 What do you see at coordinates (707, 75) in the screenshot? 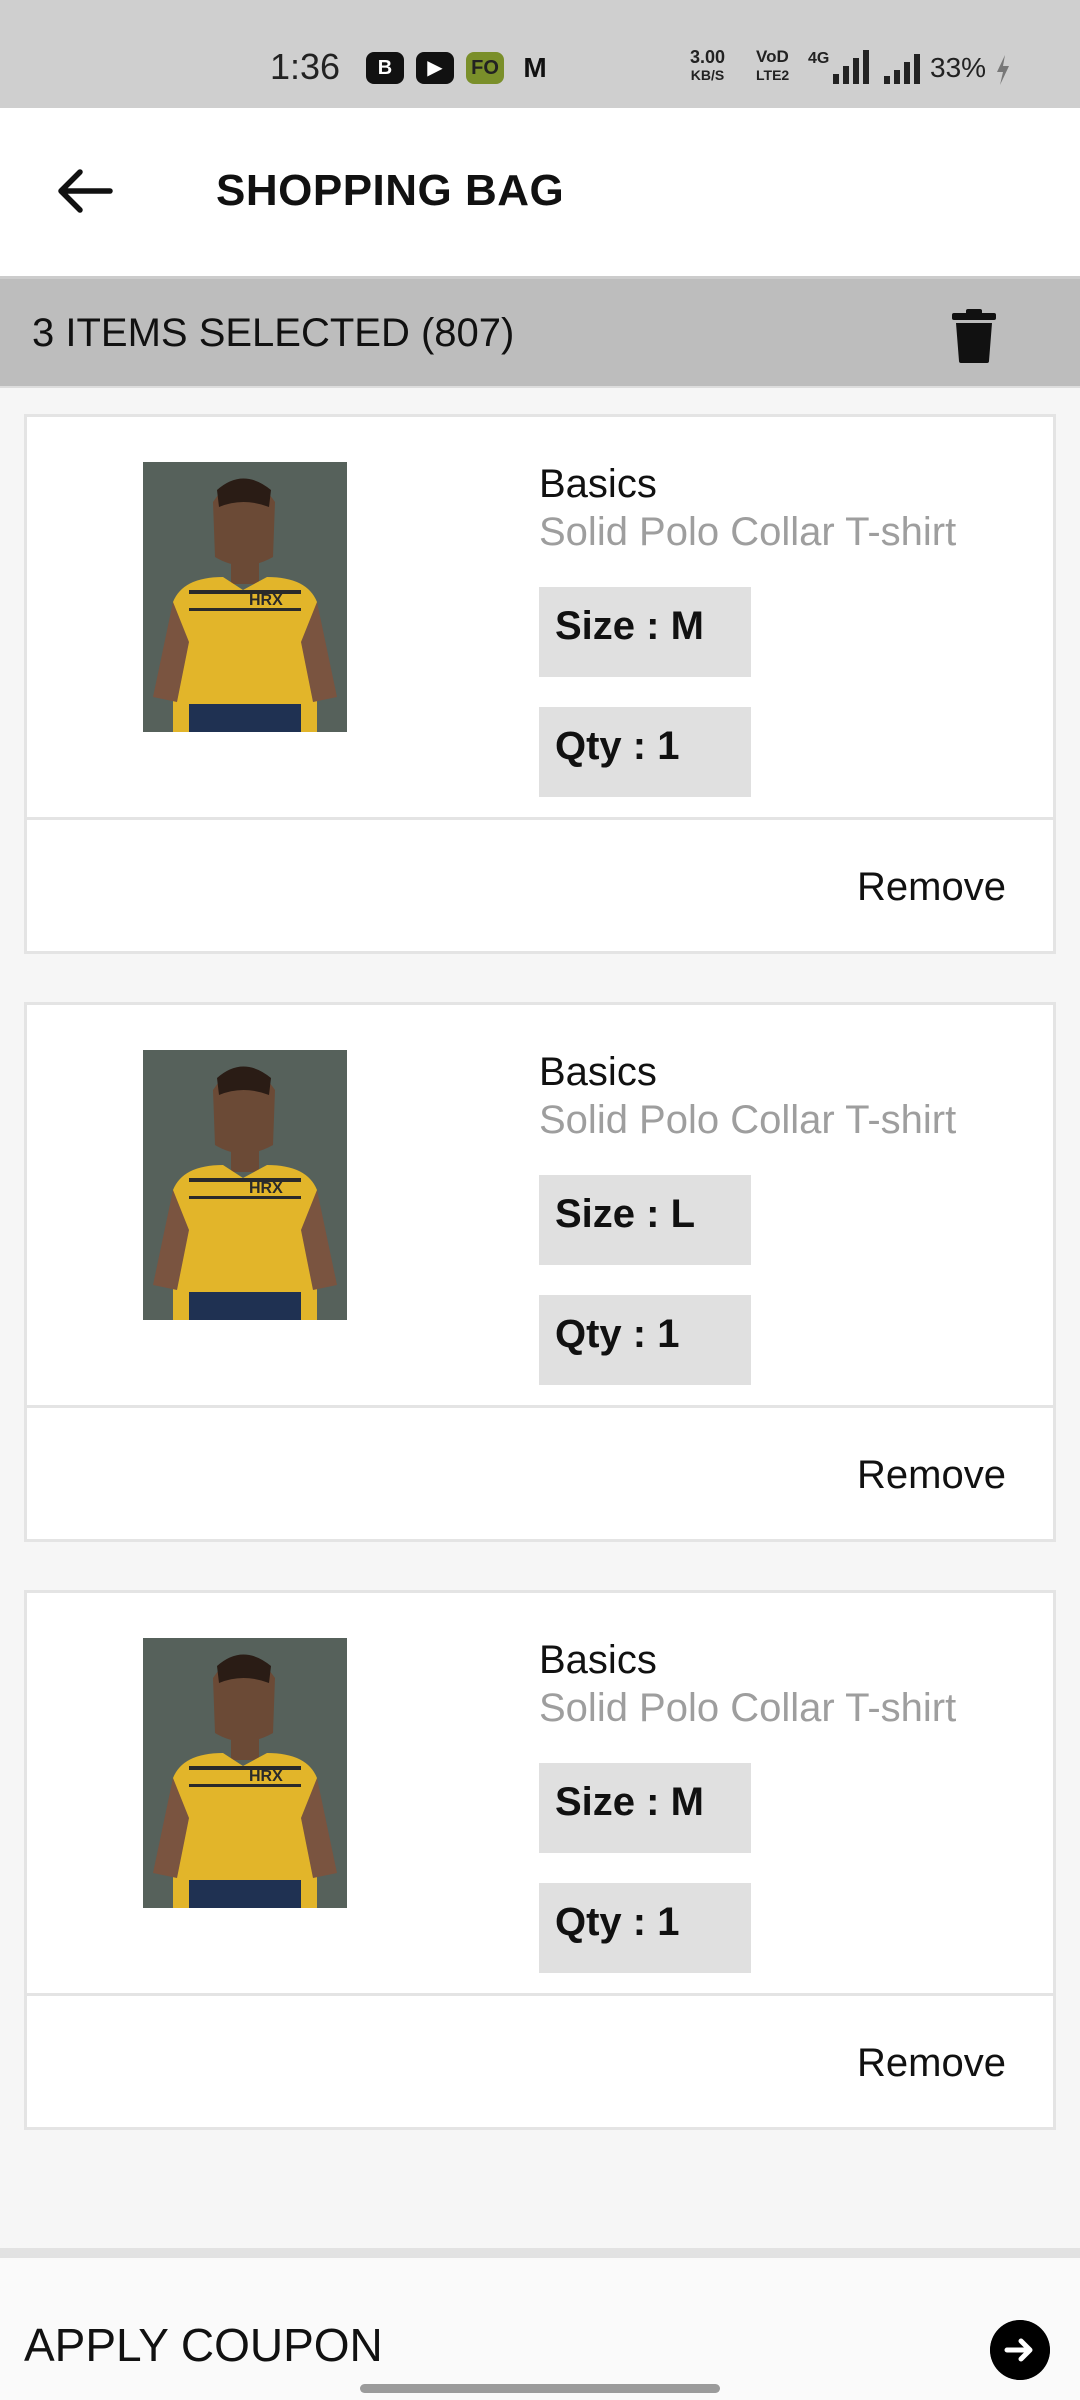
I see `net-speed-unit: KB/S` at bounding box center [707, 75].